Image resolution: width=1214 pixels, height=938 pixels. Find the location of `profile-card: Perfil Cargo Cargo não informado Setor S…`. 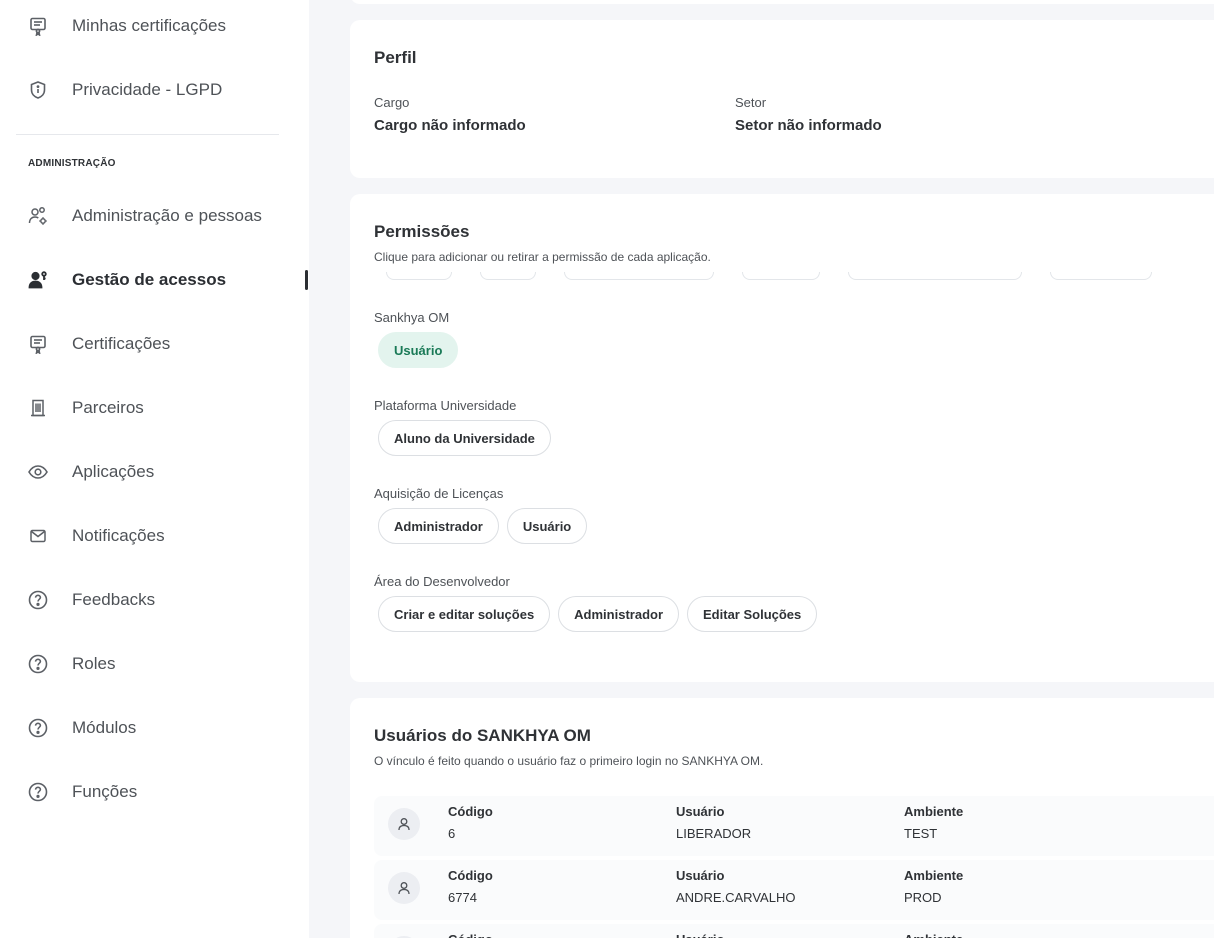

profile-card: Perfil Cargo Cargo não informado Setor S… is located at coordinates (782, 99).